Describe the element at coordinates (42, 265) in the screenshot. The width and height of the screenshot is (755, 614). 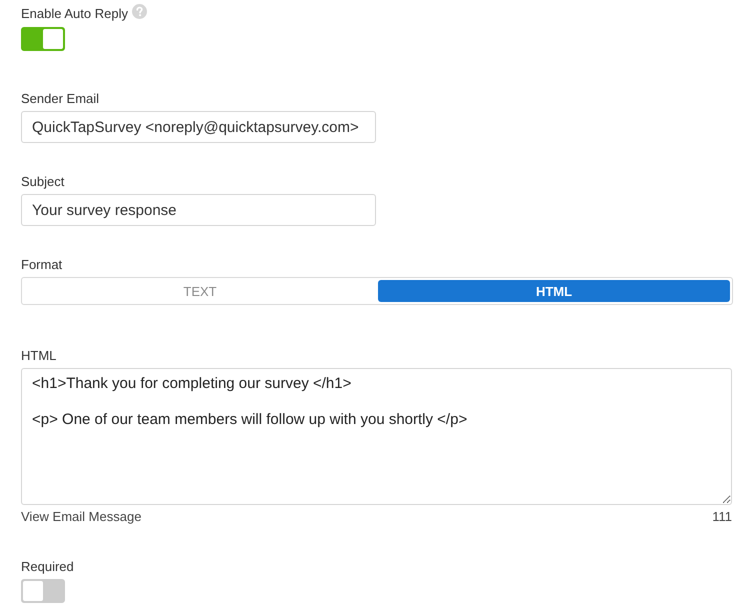
I see `field-label: Format` at that location.